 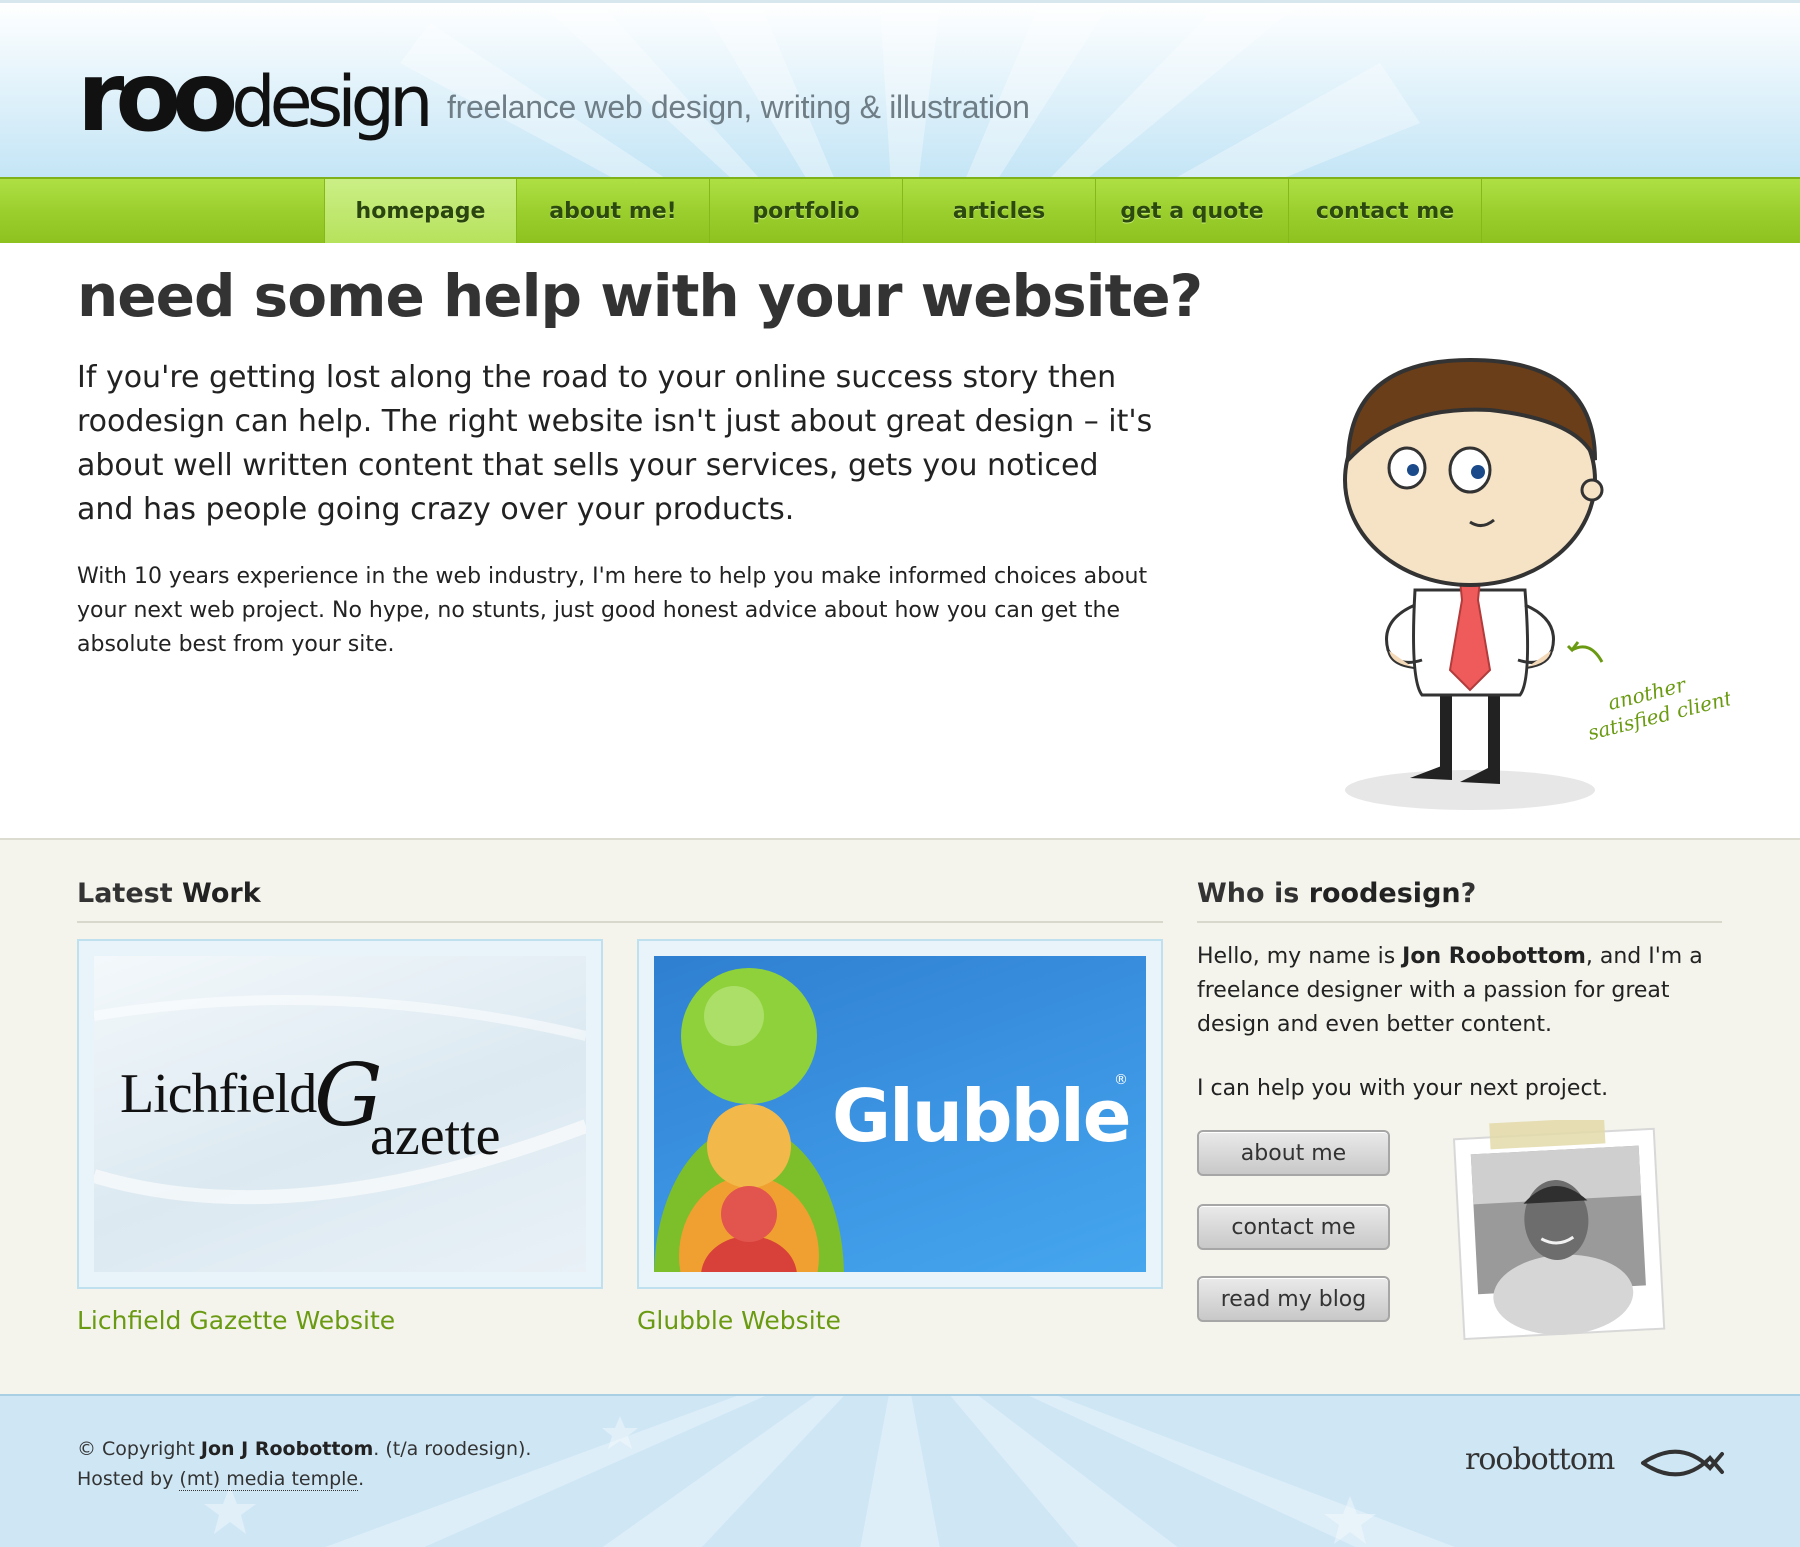 I want to click on fish-icon, so click(x=1682, y=1463).